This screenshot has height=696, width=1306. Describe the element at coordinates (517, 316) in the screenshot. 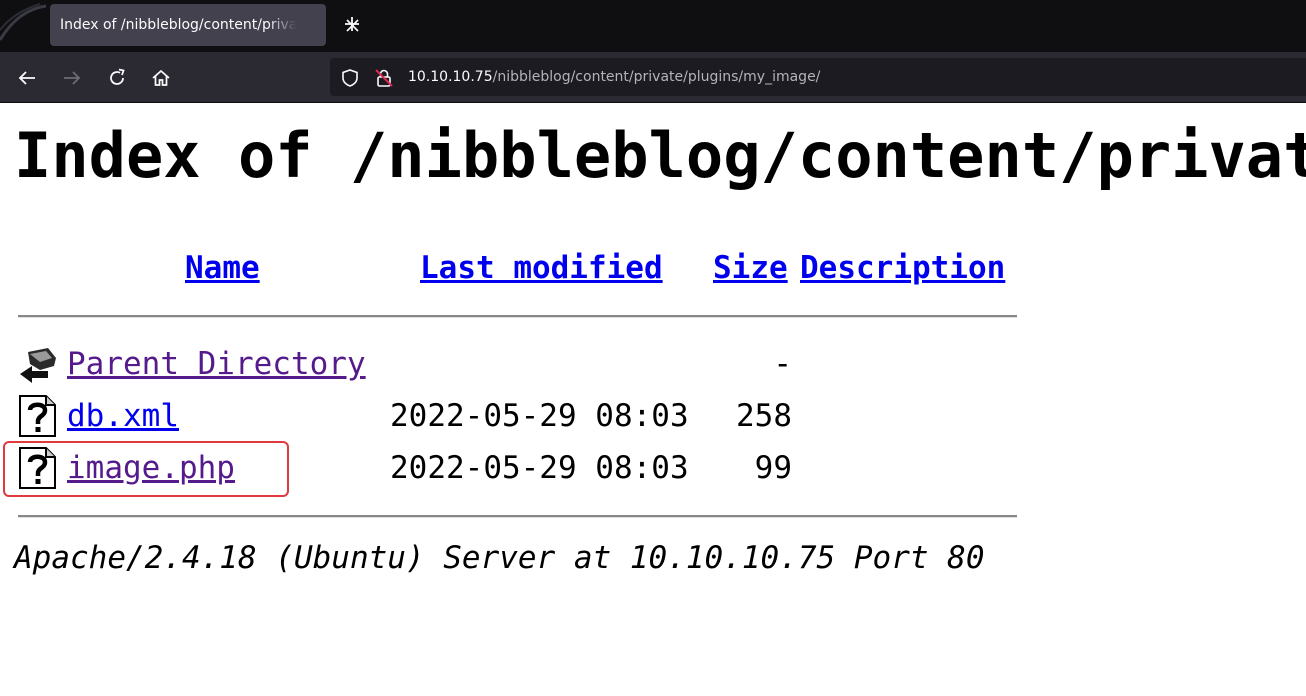

I see `divider-top` at that location.